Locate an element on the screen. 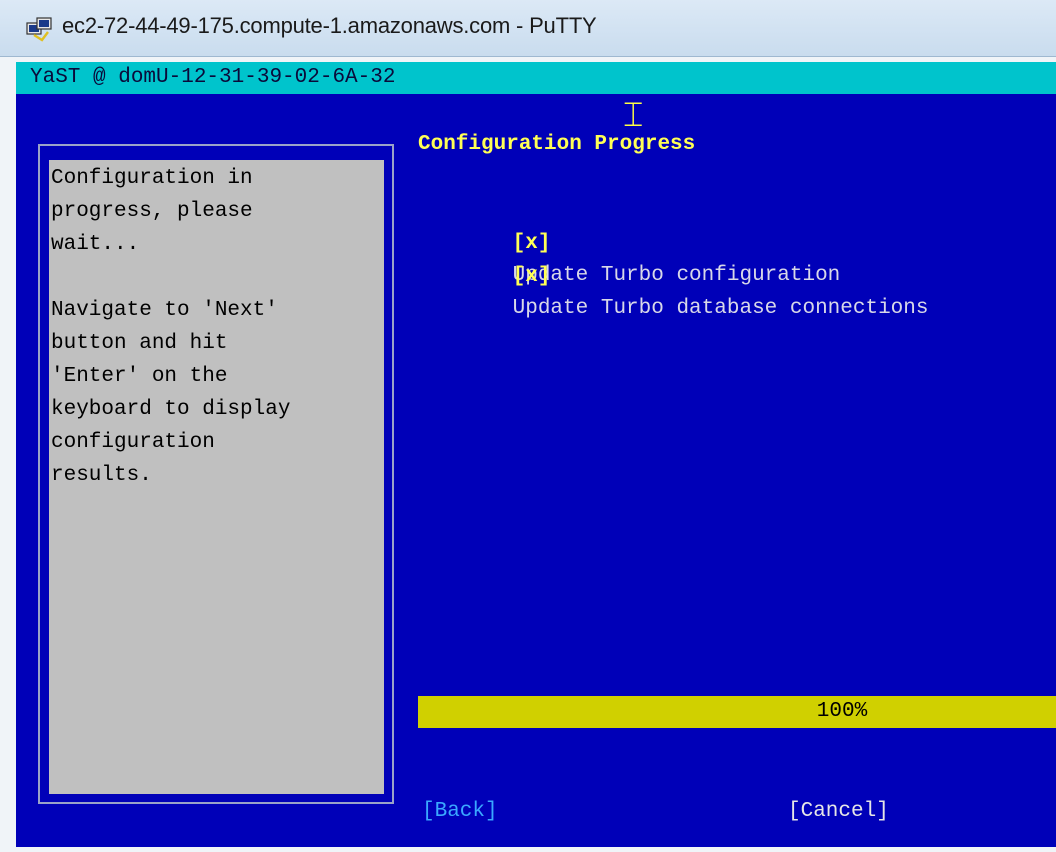  help-line: Navigate to 'Next' is located at coordinates (164, 310).